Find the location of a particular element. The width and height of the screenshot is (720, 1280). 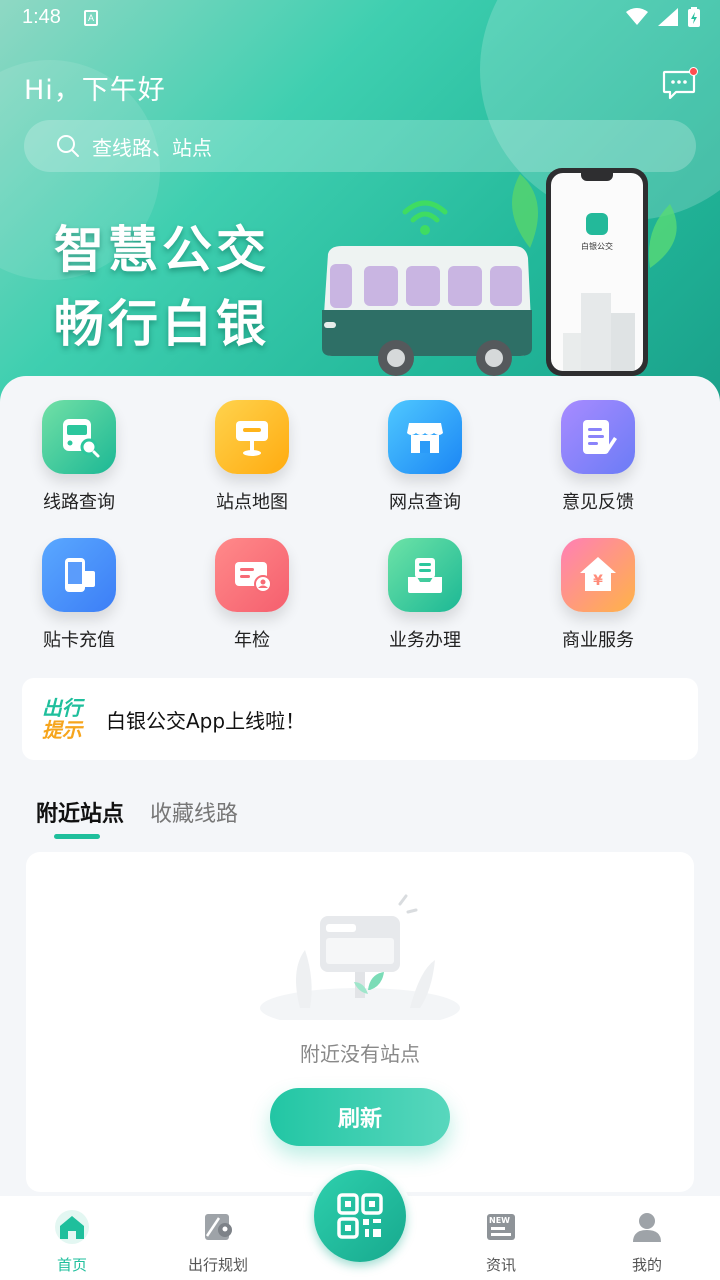

badge-line1: 出行 is located at coordinates (62, 708).